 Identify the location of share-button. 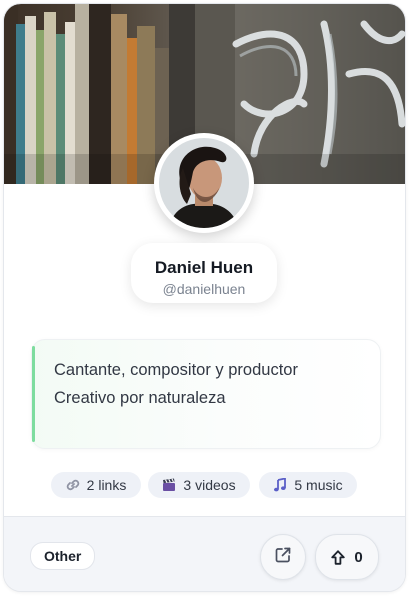
(283, 557).